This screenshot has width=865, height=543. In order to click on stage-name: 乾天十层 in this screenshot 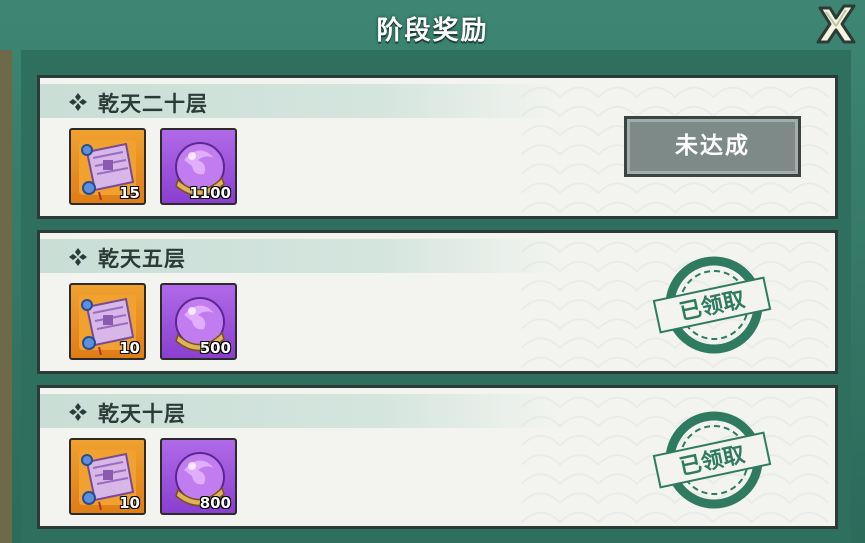, I will do `click(142, 414)`.